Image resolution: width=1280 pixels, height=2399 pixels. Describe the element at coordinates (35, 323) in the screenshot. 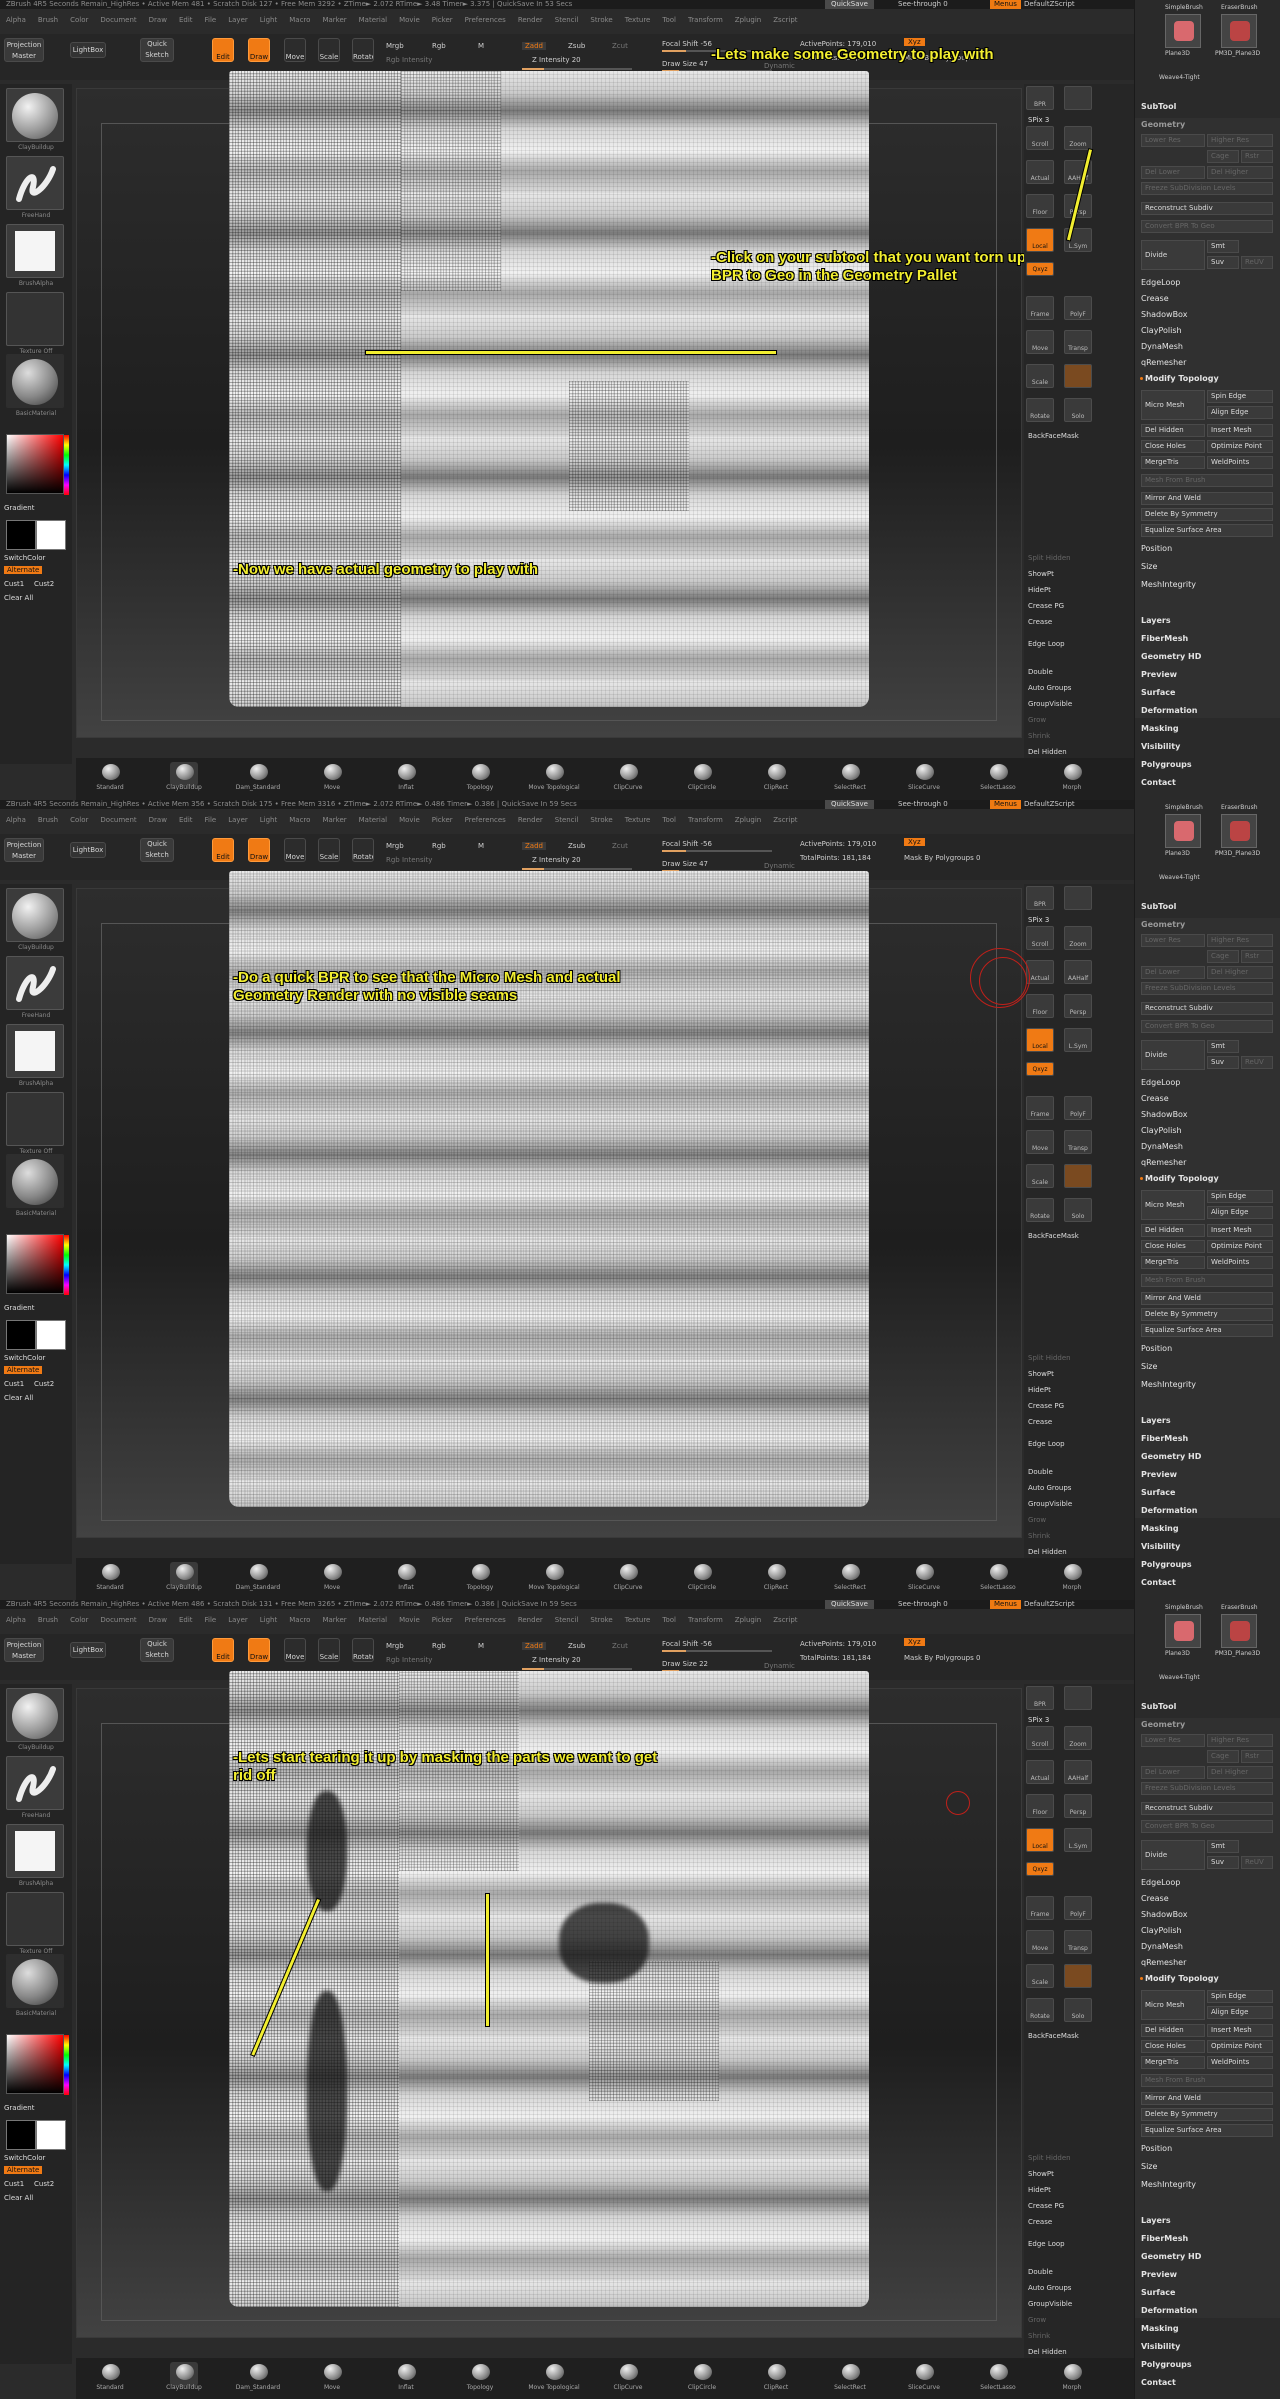

I see `texture-selector: Texture Off` at that location.